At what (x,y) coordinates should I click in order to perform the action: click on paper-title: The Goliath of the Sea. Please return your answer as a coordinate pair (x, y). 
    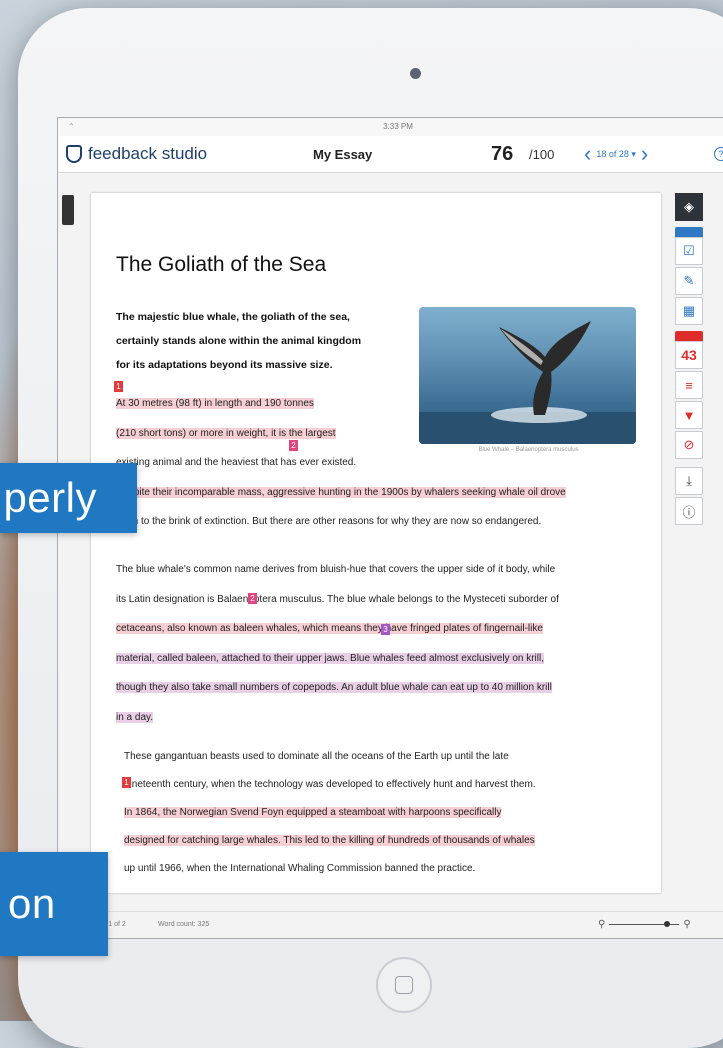
    Looking at the image, I should click on (221, 264).